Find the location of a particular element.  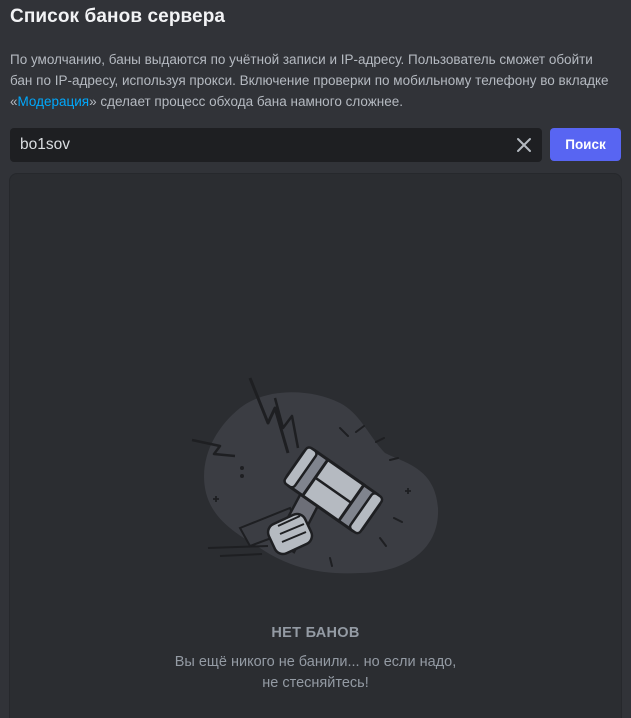

page-title: Список банов сервера is located at coordinates (118, 16).